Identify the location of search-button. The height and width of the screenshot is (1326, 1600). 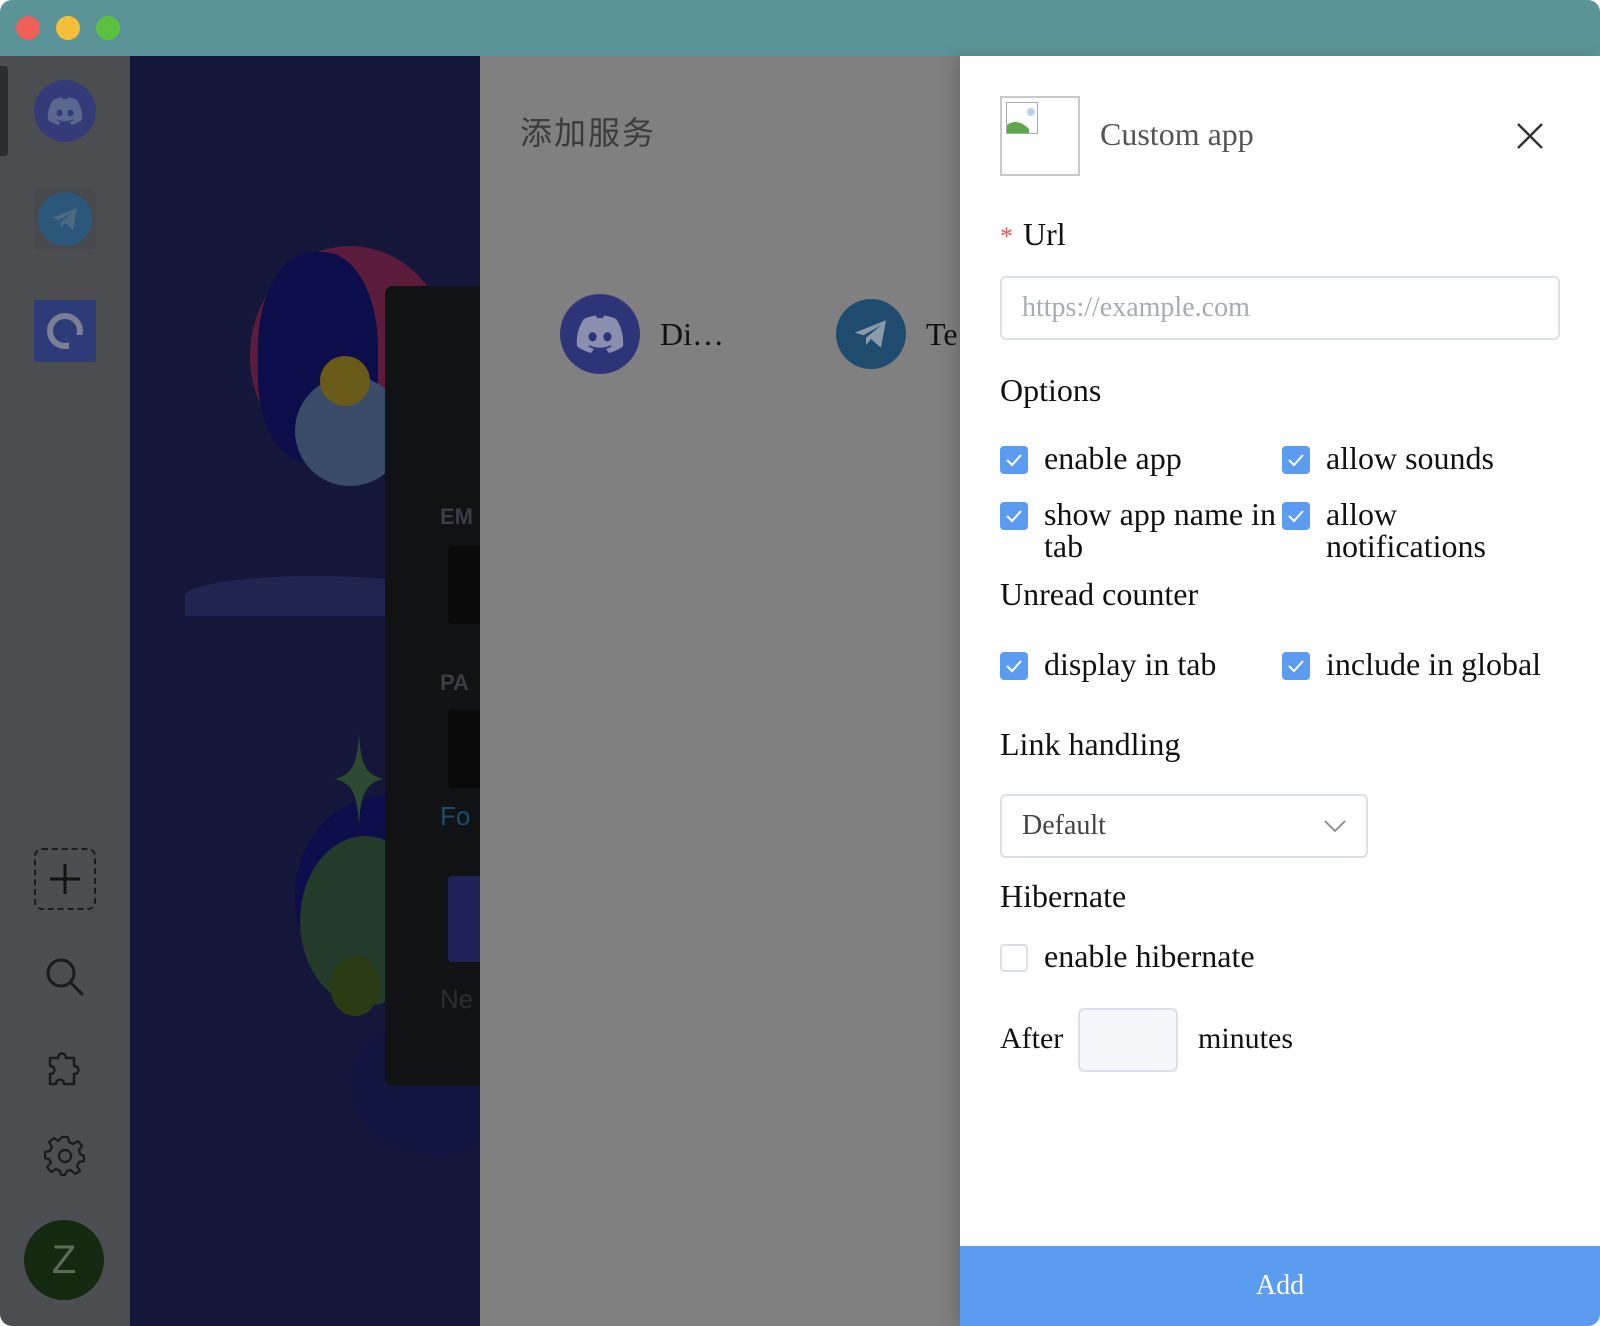
(65, 977).